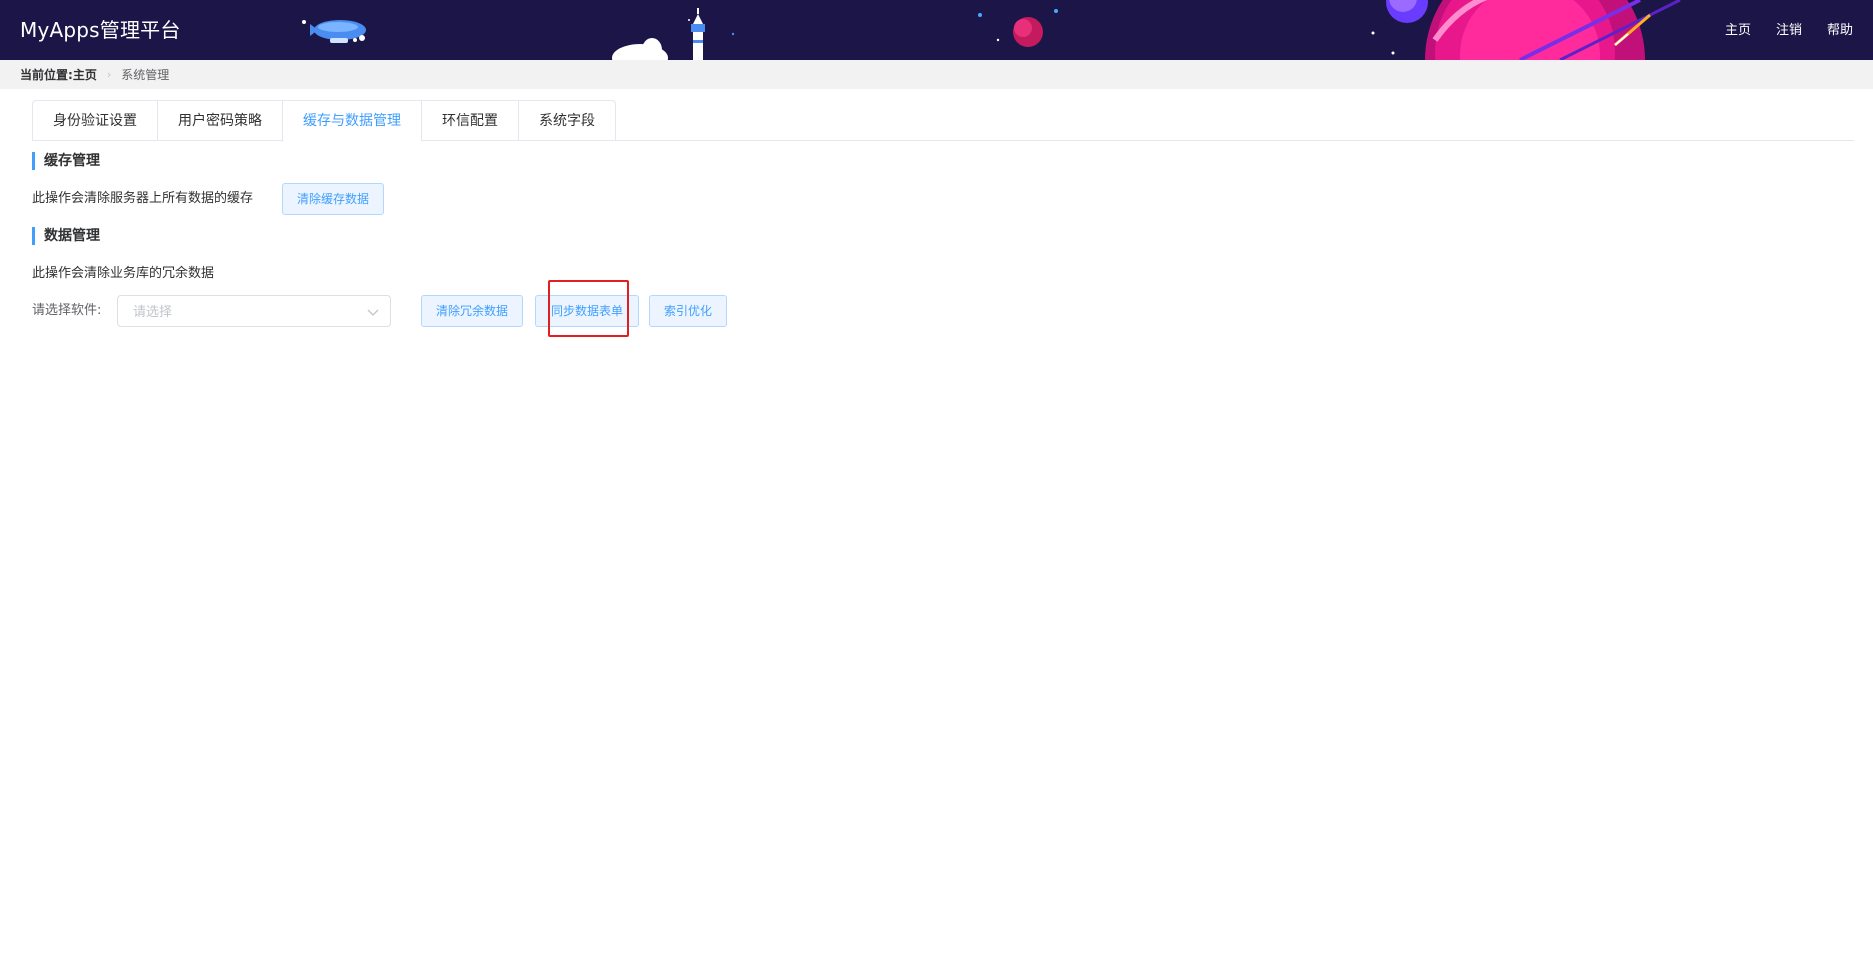 The height and width of the screenshot is (969, 1873). Describe the element at coordinates (333, 199) in the screenshot. I see `clear-cache-button: 清除缓存数据` at that location.